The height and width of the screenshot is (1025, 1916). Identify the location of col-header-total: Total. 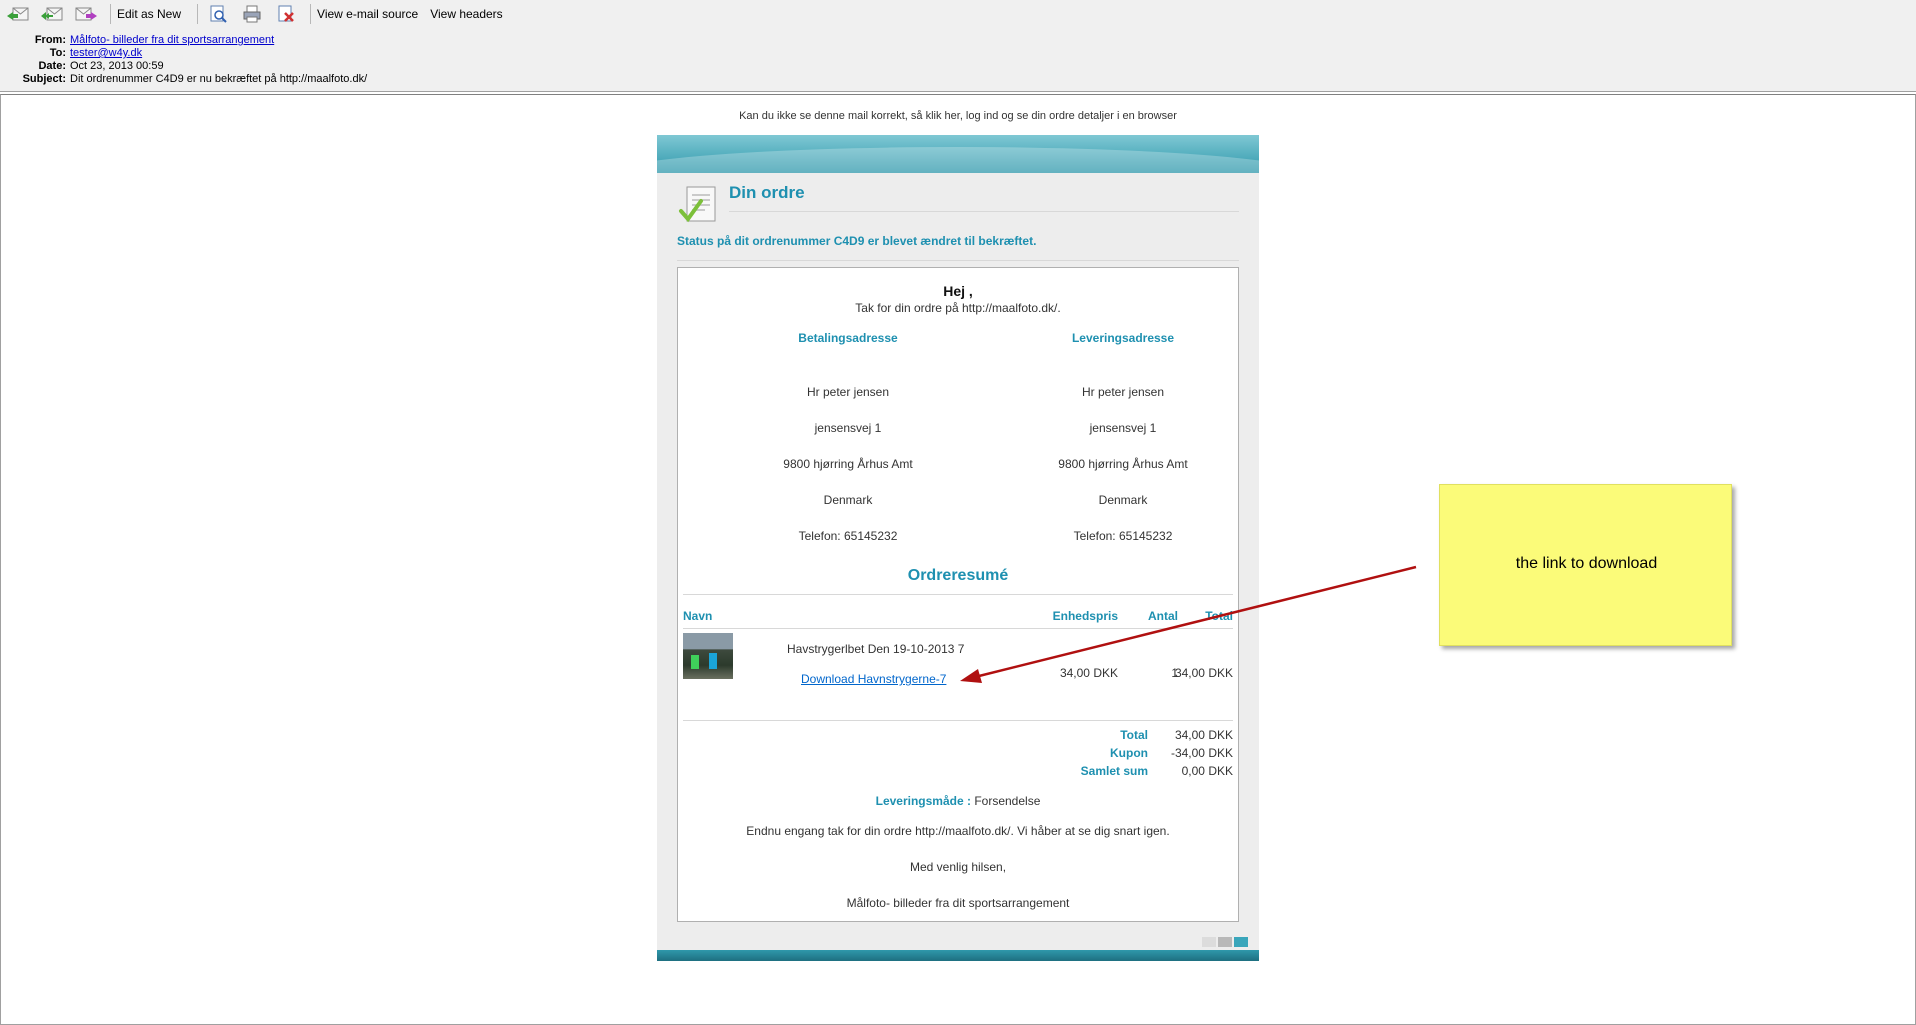
(1219, 616).